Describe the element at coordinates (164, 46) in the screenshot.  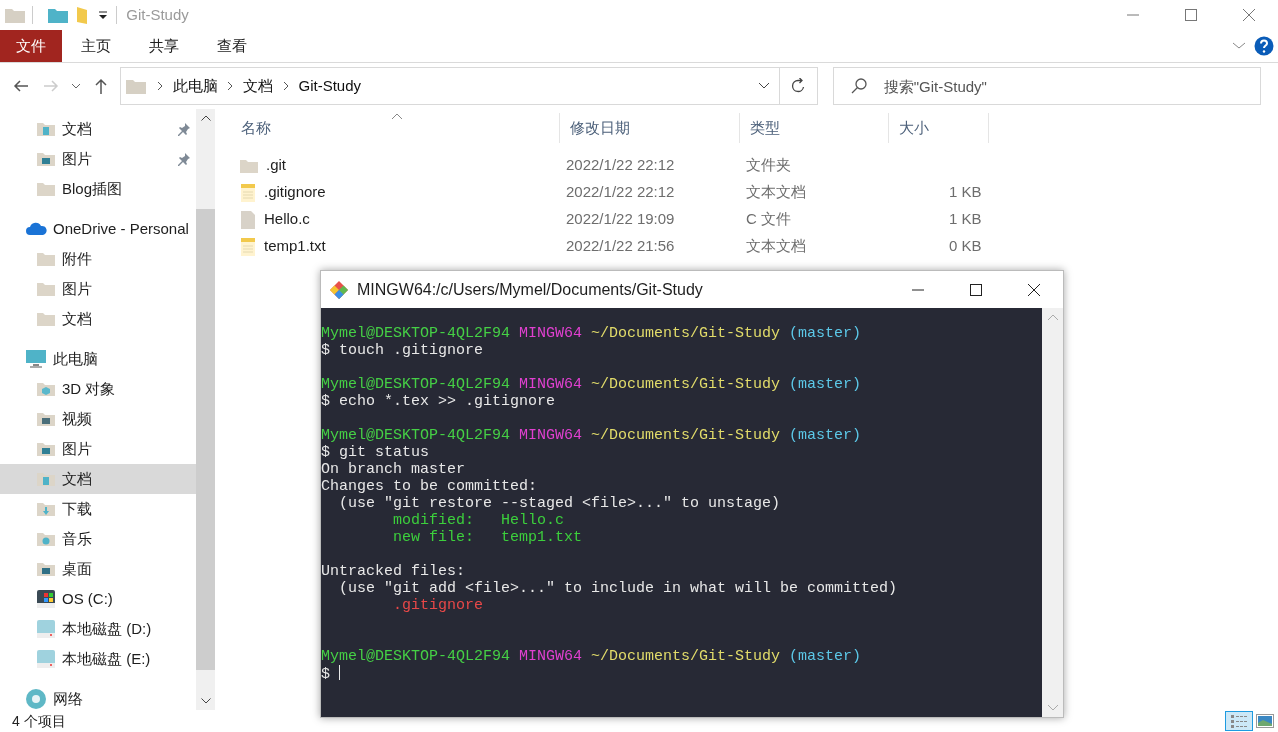
I see `ribbon-tab: 共享` at that location.